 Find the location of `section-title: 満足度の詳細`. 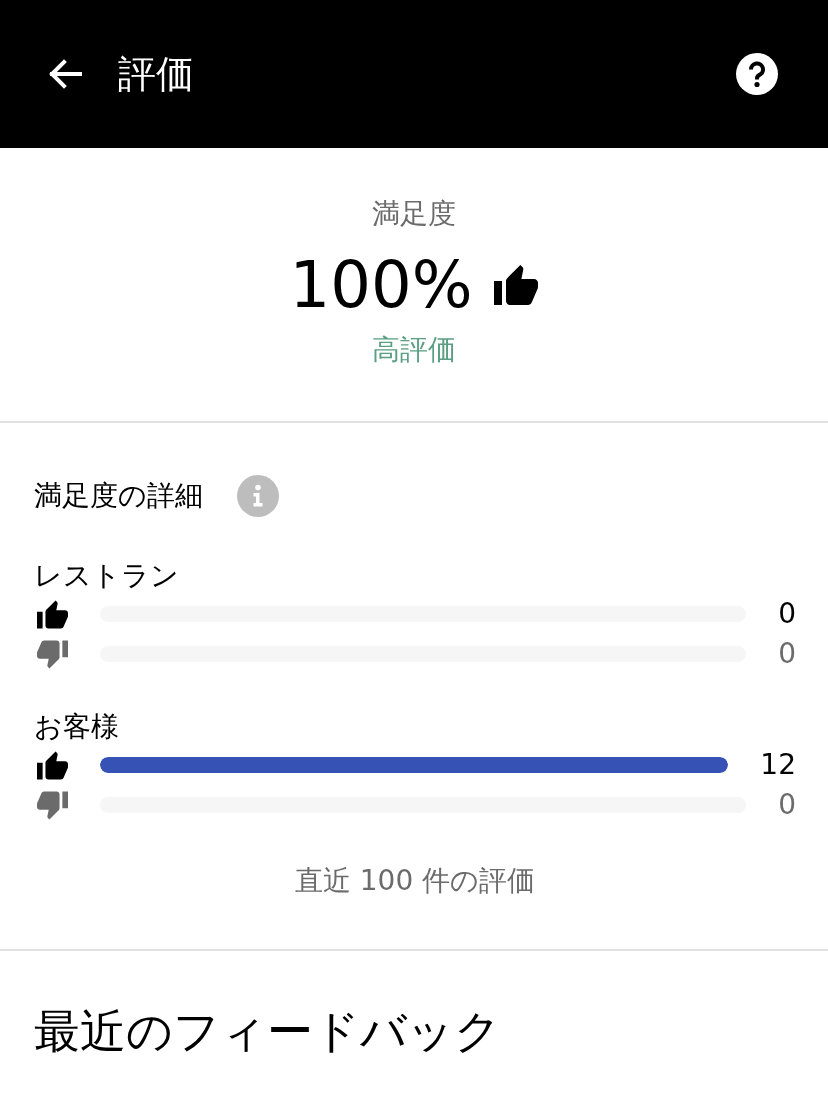

section-title: 満足度の詳細 is located at coordinates (118, 496).